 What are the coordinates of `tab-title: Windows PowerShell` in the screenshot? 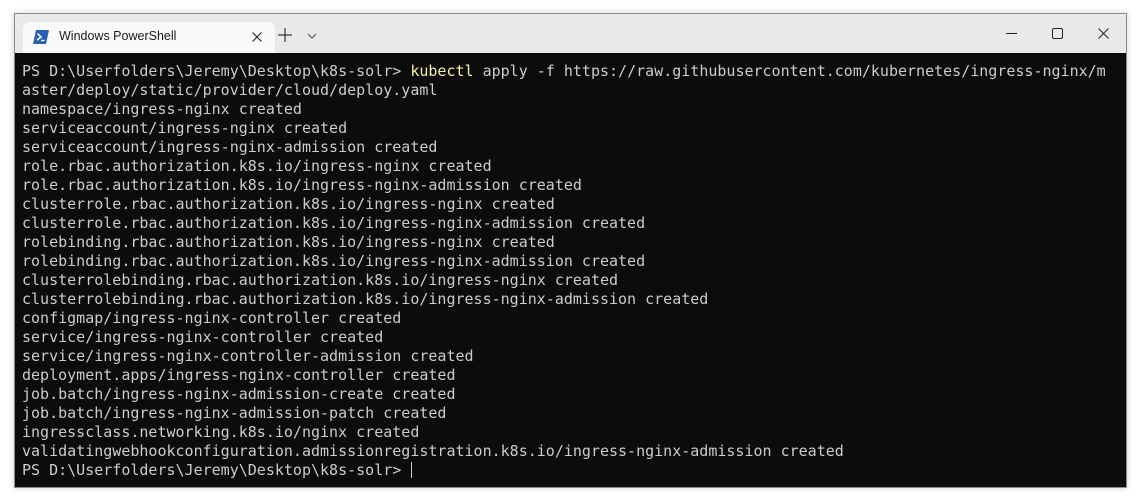 It's located at (118, 36).